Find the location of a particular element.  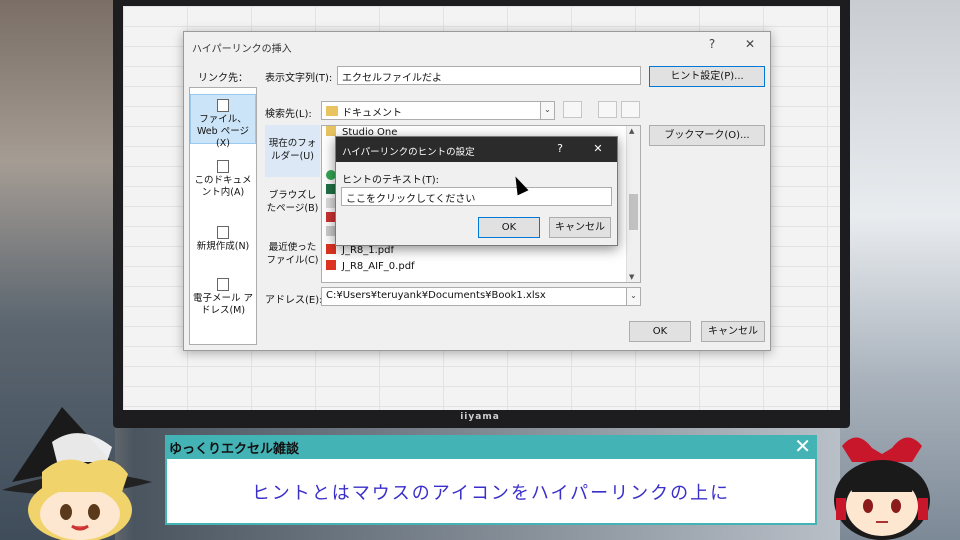

dialog-title: ハイパーリンクの挿入 is located at coordinates (242, 49).